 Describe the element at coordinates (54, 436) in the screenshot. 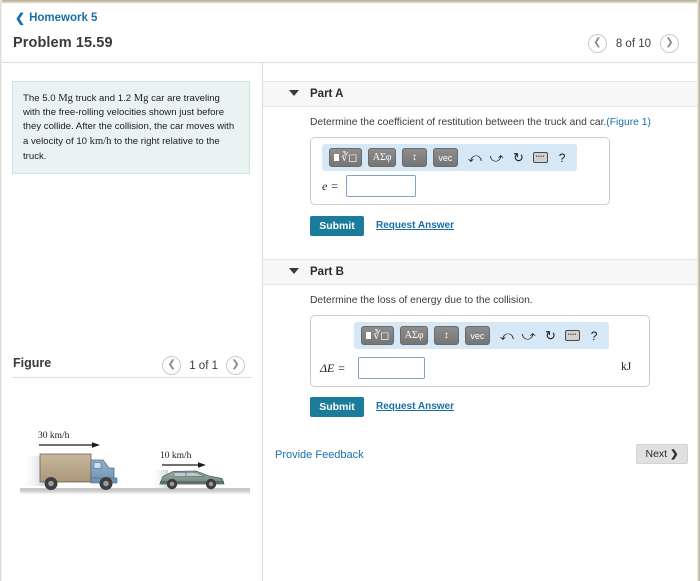

I see `truck-speed-label: 30 km/h` at that location.